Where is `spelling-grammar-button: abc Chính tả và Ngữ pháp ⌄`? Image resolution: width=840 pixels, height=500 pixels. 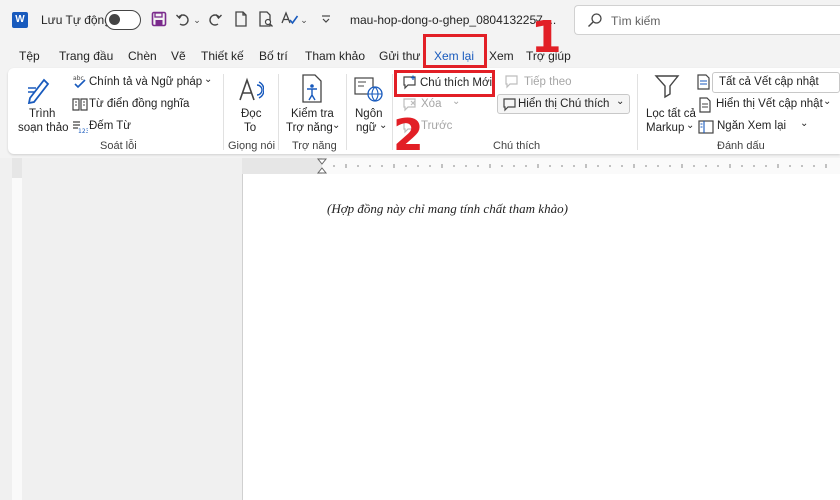 spelling-grammar-button: abc Chính tả và Ngữ pháp ⌄ is located at coordinates (145, 83).